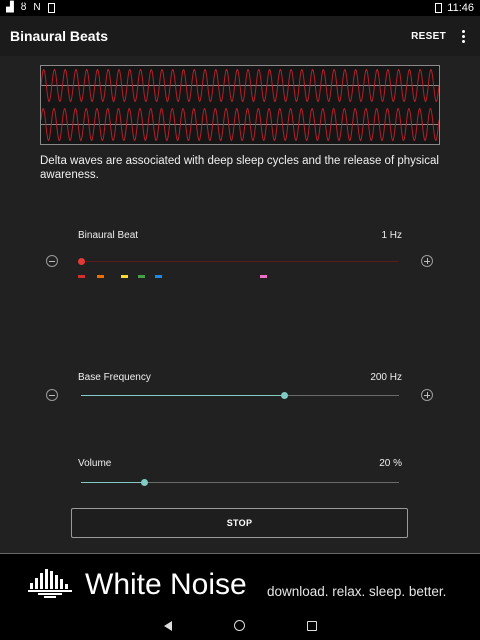 This screenshot has height=640, width=480. What do you see at coordinates (240, 36) in the screenshot?
I see `app-bar: Binaural Beats RESET` at bounding box center [240, 36].